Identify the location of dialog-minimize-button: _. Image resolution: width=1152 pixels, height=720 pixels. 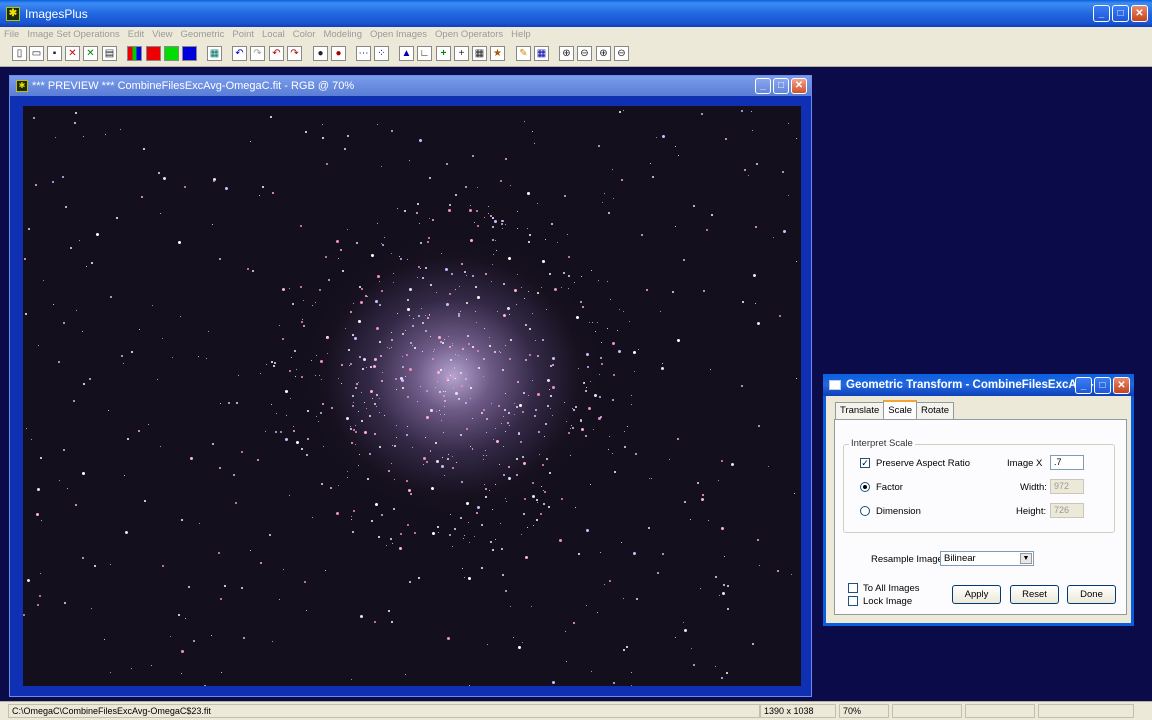
(1083, 385).